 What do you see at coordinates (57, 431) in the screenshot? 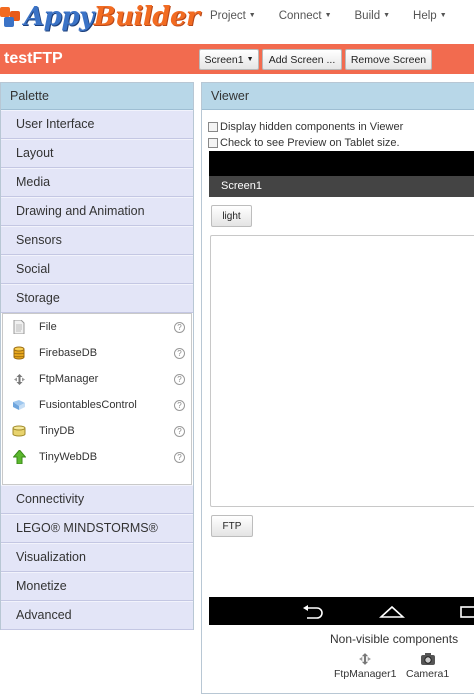
I see `component-label: TinyDB` at bounding box center [57, 431].